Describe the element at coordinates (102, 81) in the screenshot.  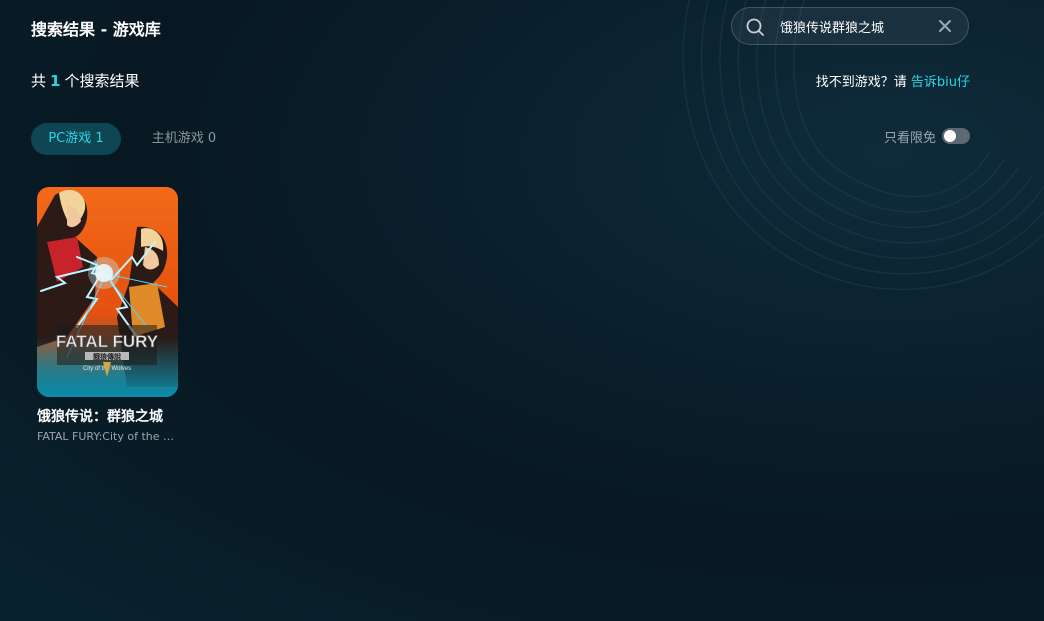
I see `result-count-suffix: 个搜索结果` at that location.